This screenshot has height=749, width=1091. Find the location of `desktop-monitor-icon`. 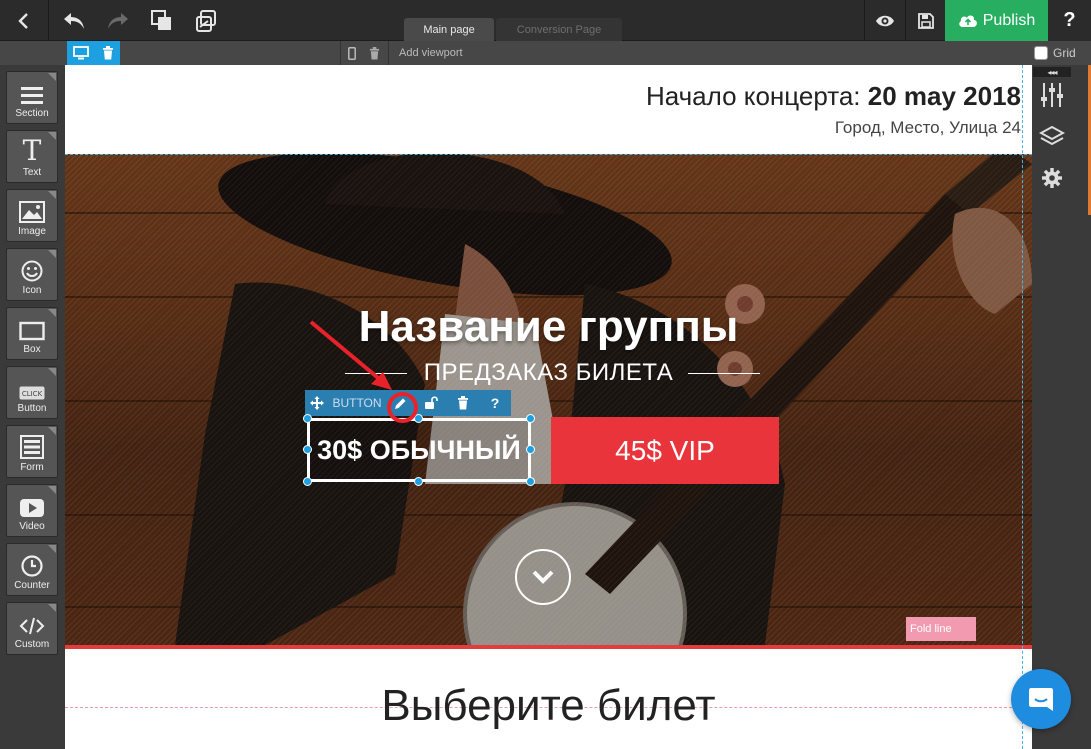

desktop-monitor-icon is located at coordinates (81, 53).